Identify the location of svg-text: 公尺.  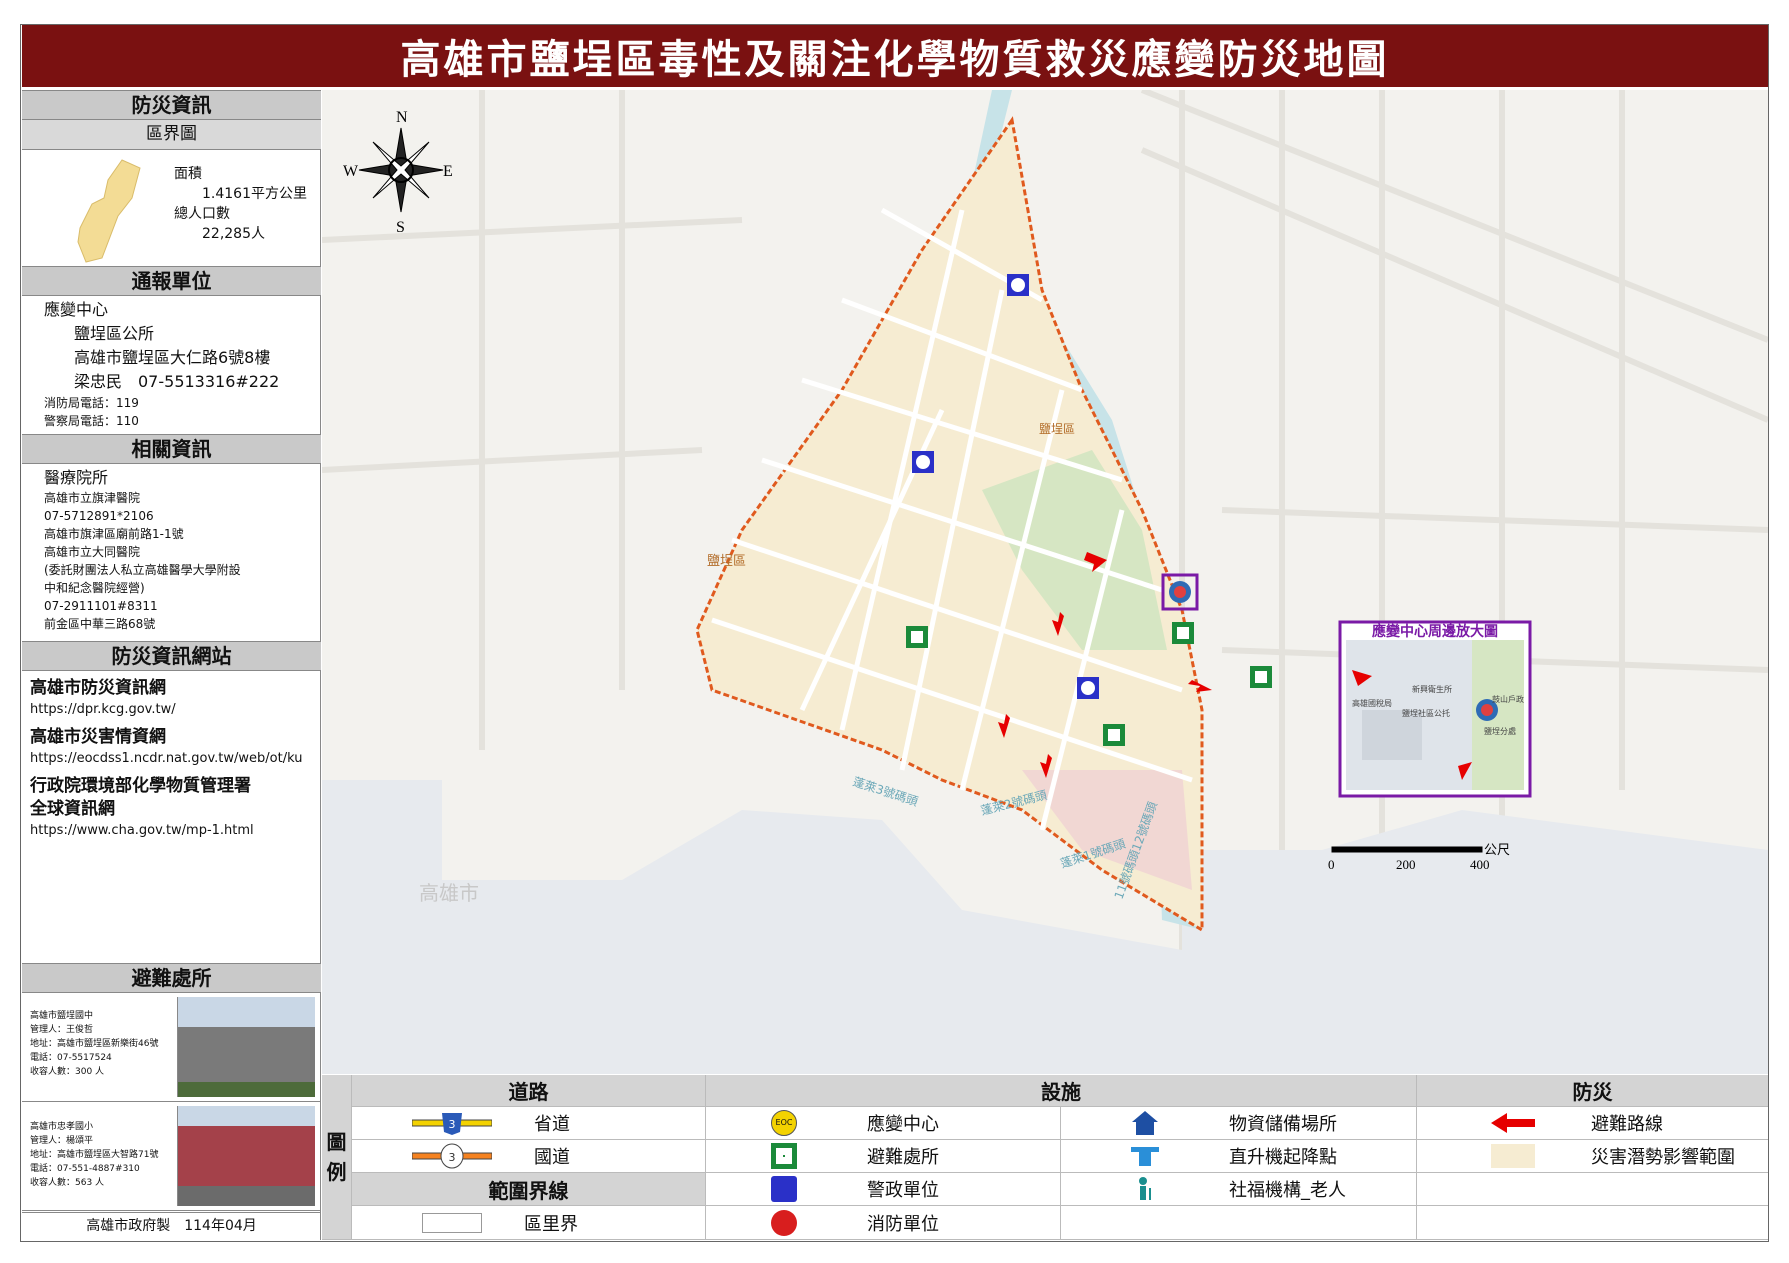
(1497, 850).